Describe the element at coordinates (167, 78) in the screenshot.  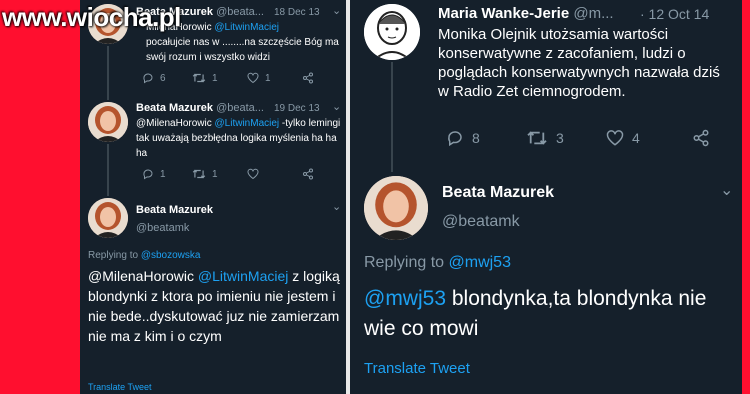
I see `reply-button: 6` at that location.